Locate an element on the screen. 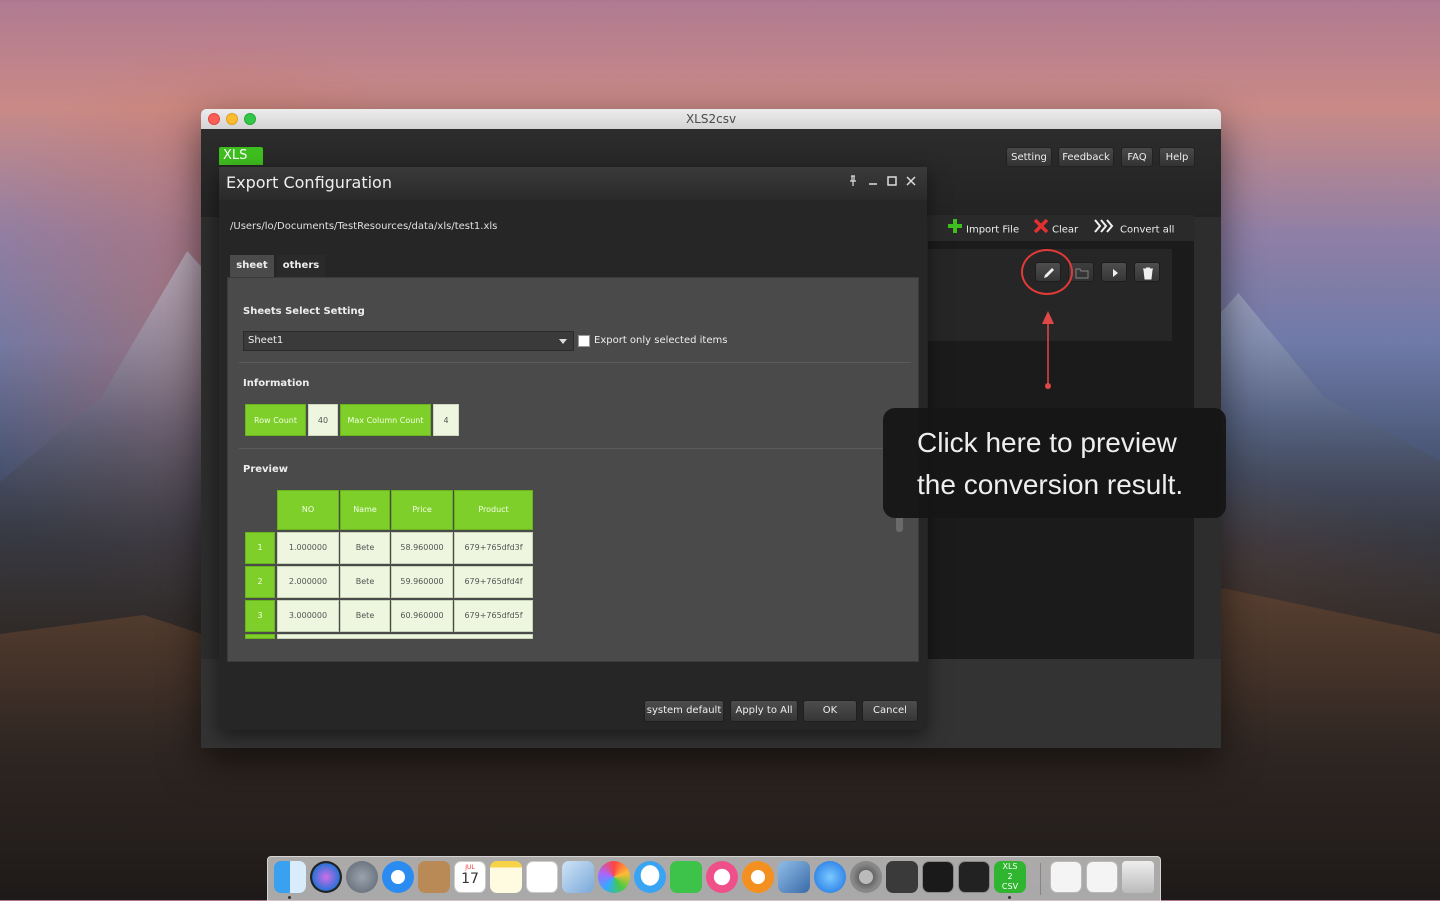 This screenshot has width=1440, height=901. preview-heading: Preview is located at coordinates (266, 469).